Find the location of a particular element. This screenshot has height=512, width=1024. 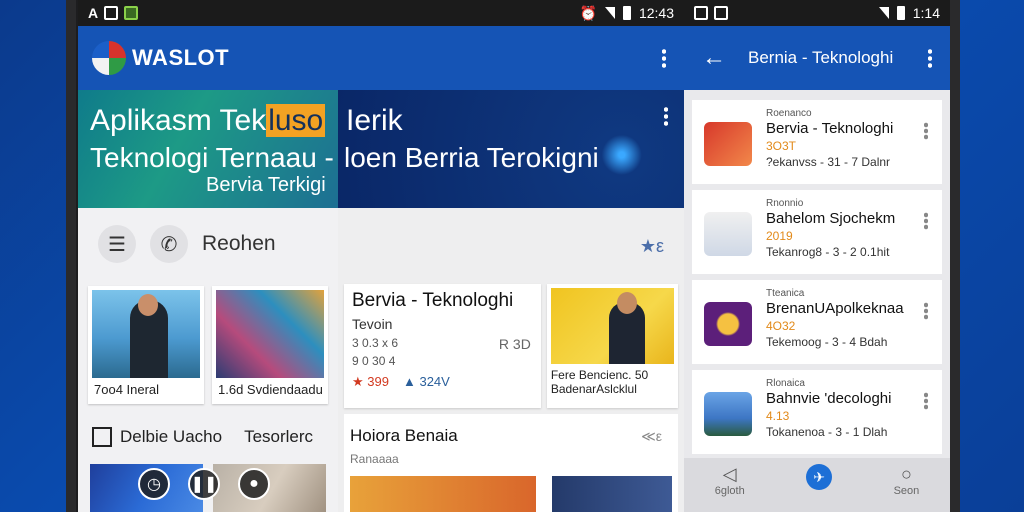

book-icon is located at coordinates (102, 437).